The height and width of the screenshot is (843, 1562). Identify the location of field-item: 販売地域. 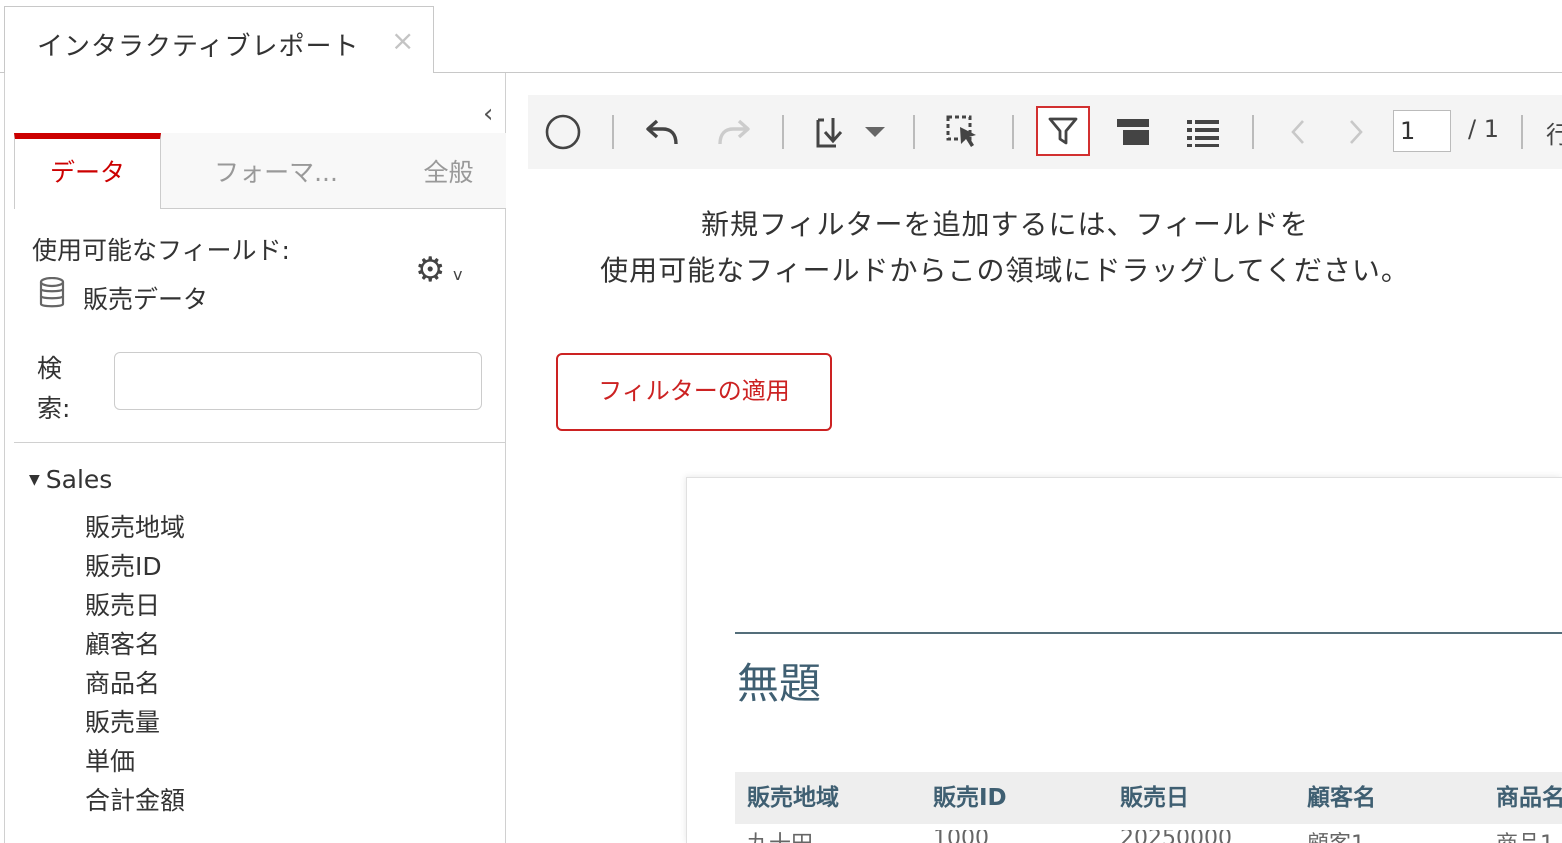
(135, 529).